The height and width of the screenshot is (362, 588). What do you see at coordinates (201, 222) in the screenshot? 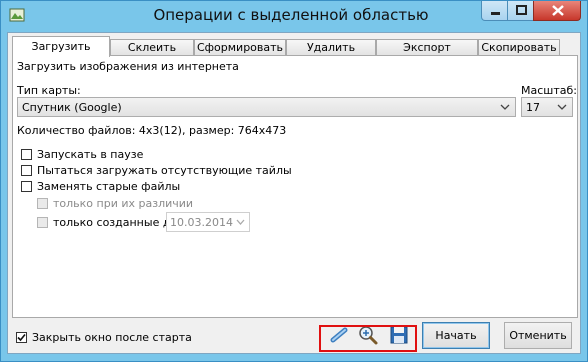
I see `date-value: 10.03.2014` at bounding box center [201, 222].